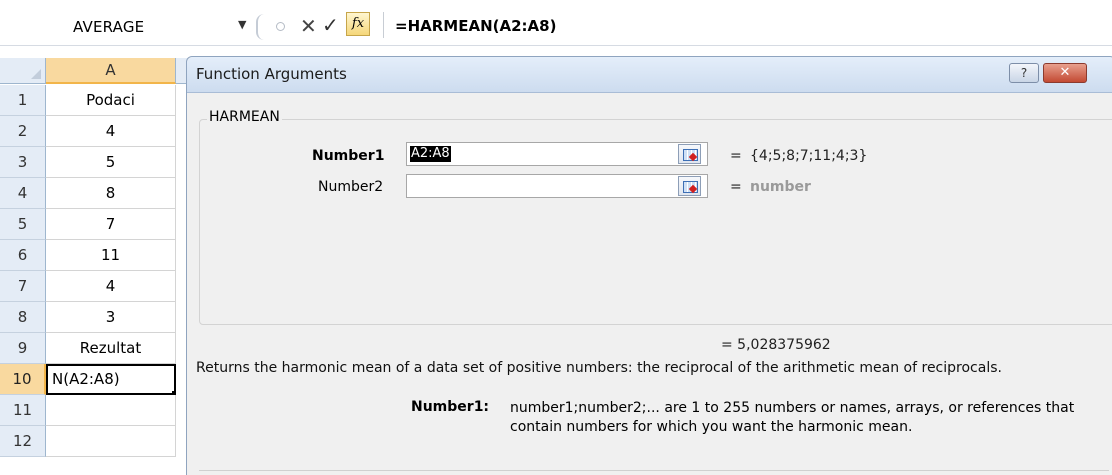  Describe the element at coordinates (809, 156) in the screenshot. I see `number1-value: {4;5;8;7;11;4;3}` at that location.